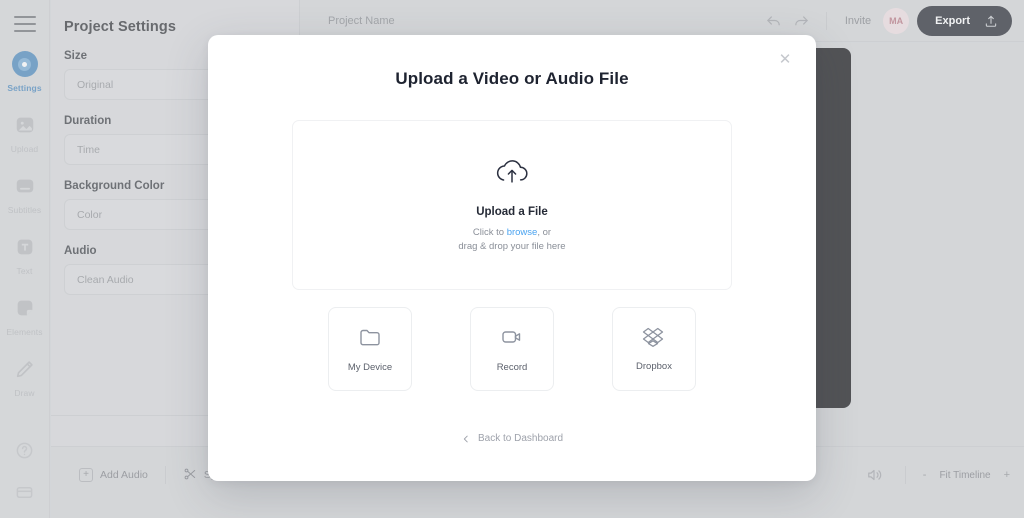  Describe the element at coordinates (512, 211) in the screenshot. I see `dropzone-title: Upload a File` at that location.